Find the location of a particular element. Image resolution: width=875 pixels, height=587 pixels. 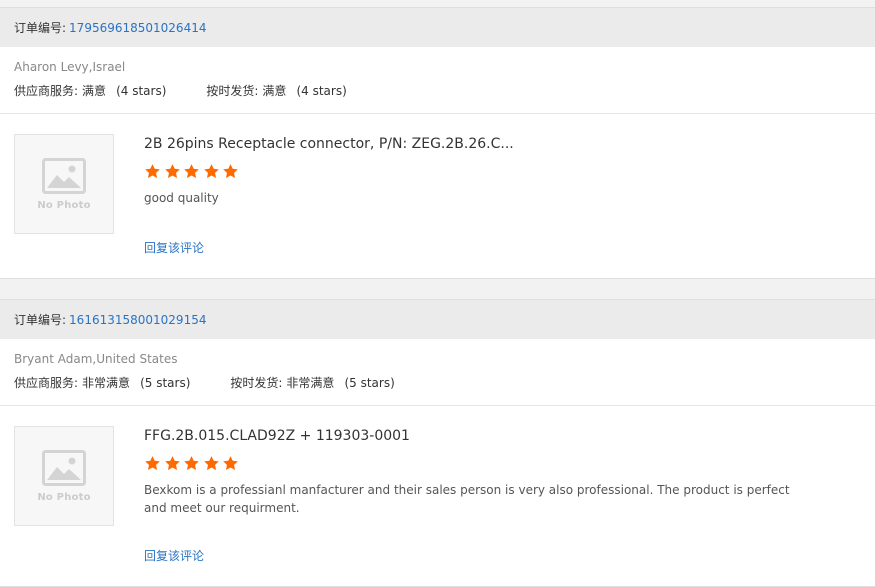

delivery-value: 满意 is located at coordinates (274, 91).